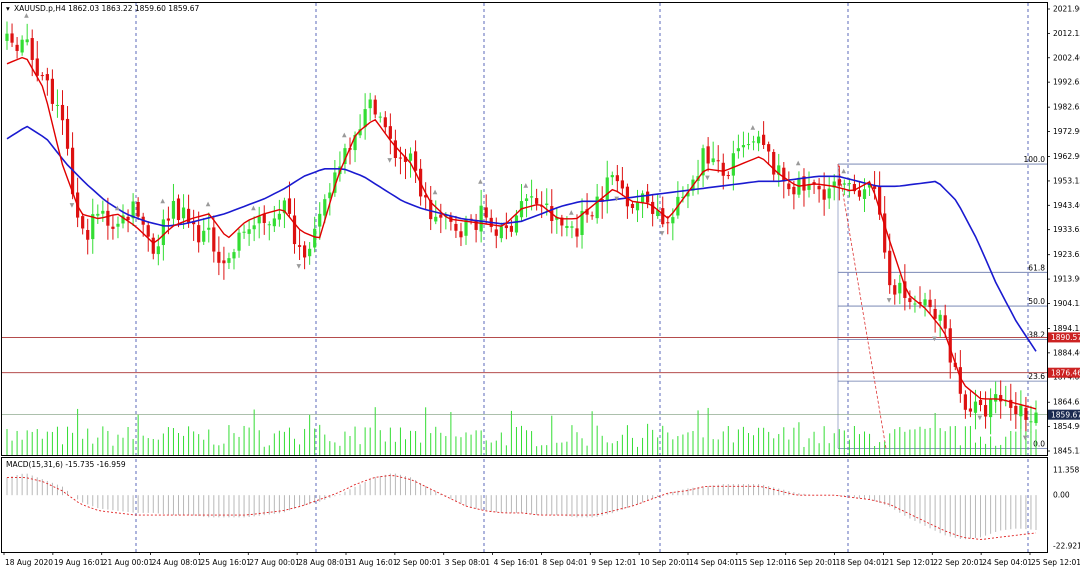  I want to click on time-axis-label: 14 Sep 04:01, so click(714, 562).